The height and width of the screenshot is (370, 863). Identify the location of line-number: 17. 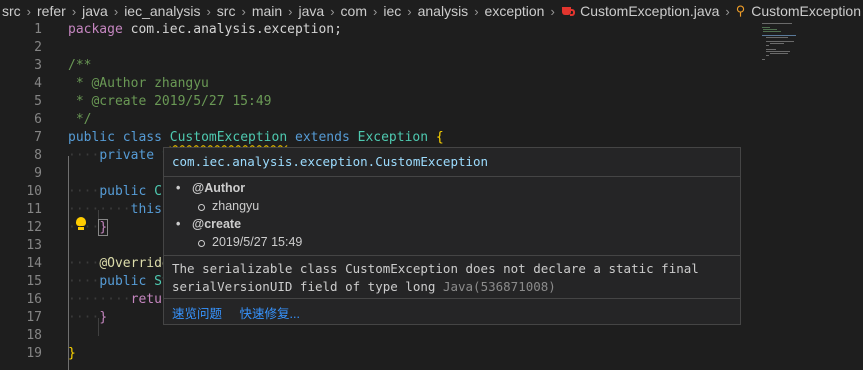
(34, 317).